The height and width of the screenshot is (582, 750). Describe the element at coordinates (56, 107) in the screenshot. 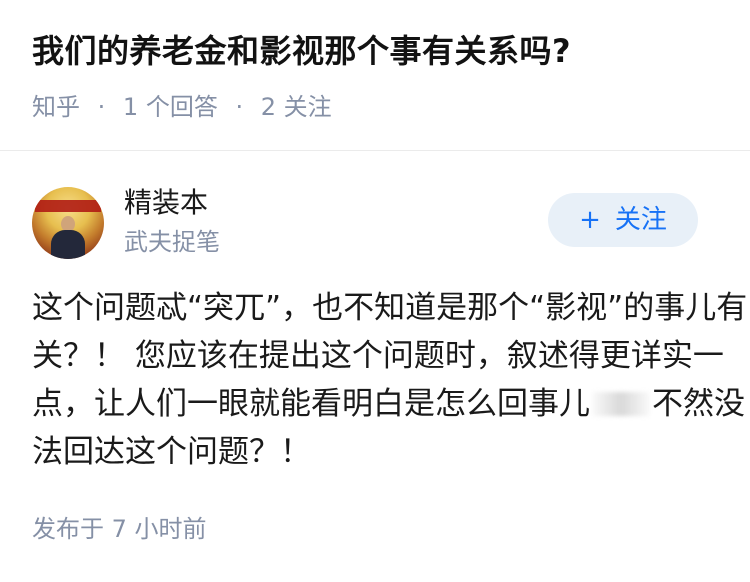

I see `source-label: 知乎` at that location.